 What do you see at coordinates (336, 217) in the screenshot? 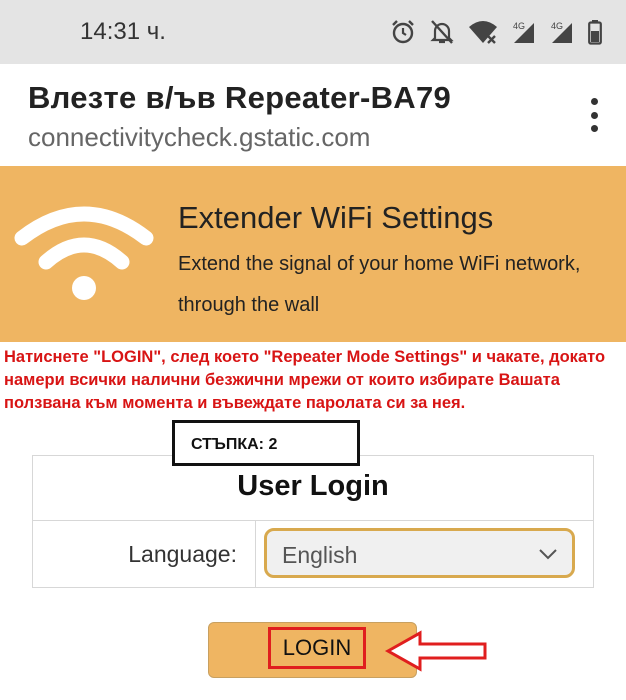
I see `banner-title: Extender WiFi Settings` at bounding box center [336, 217].